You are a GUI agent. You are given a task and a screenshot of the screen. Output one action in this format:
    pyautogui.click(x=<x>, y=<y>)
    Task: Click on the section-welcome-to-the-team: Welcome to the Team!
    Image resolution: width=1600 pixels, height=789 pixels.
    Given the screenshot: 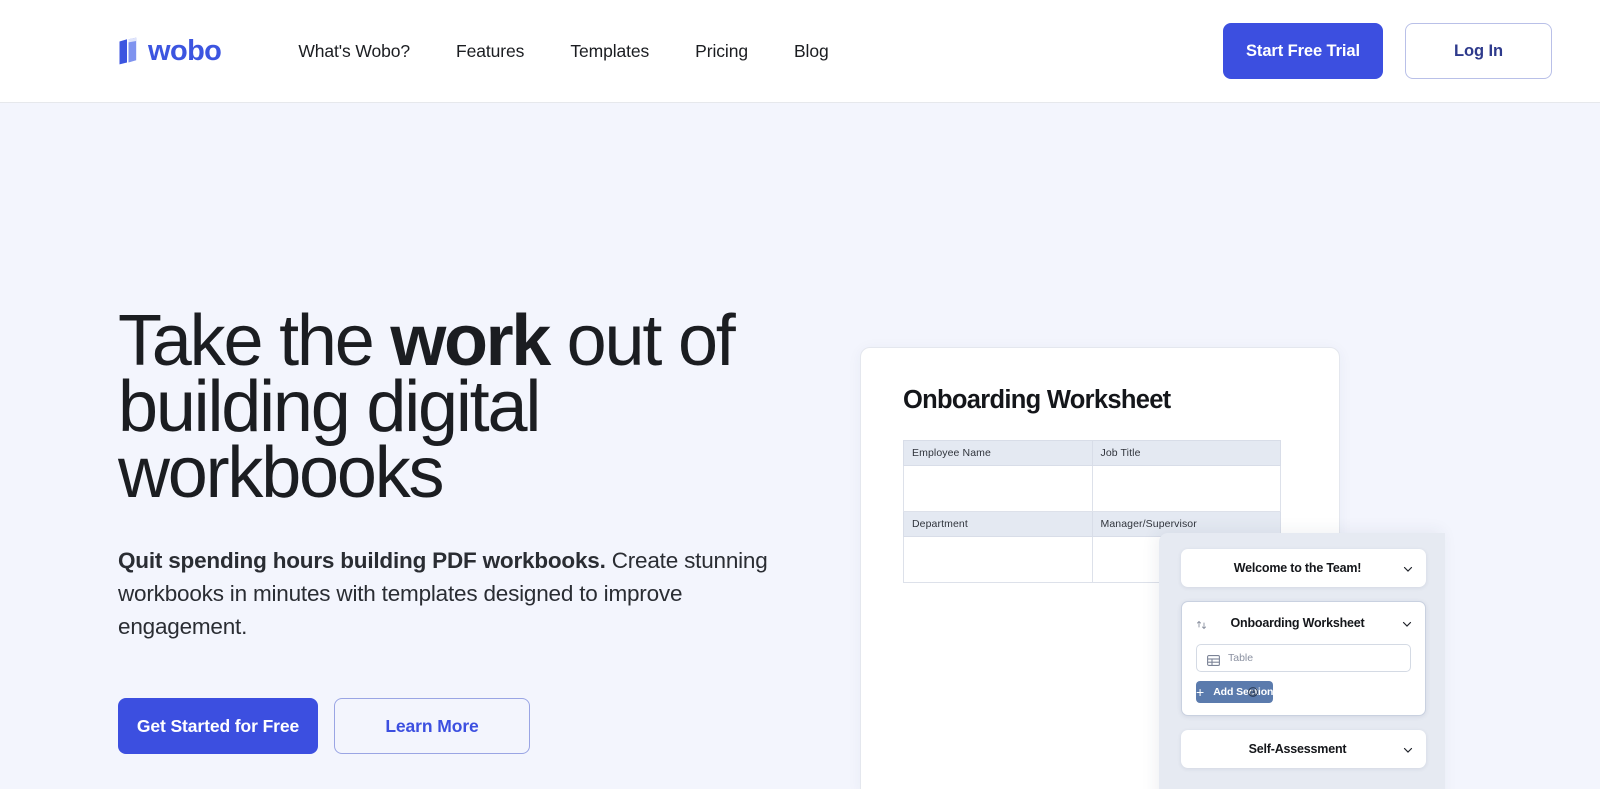 What is the action you would take?
    pyautogui.click(x=1303, y=568)
    